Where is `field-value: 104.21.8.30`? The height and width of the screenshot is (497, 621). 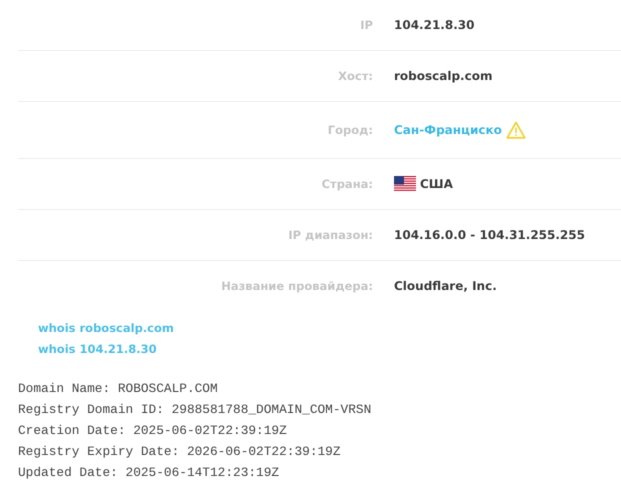 field-value: 104.21.8.30 is located at coordinates (434, 25).